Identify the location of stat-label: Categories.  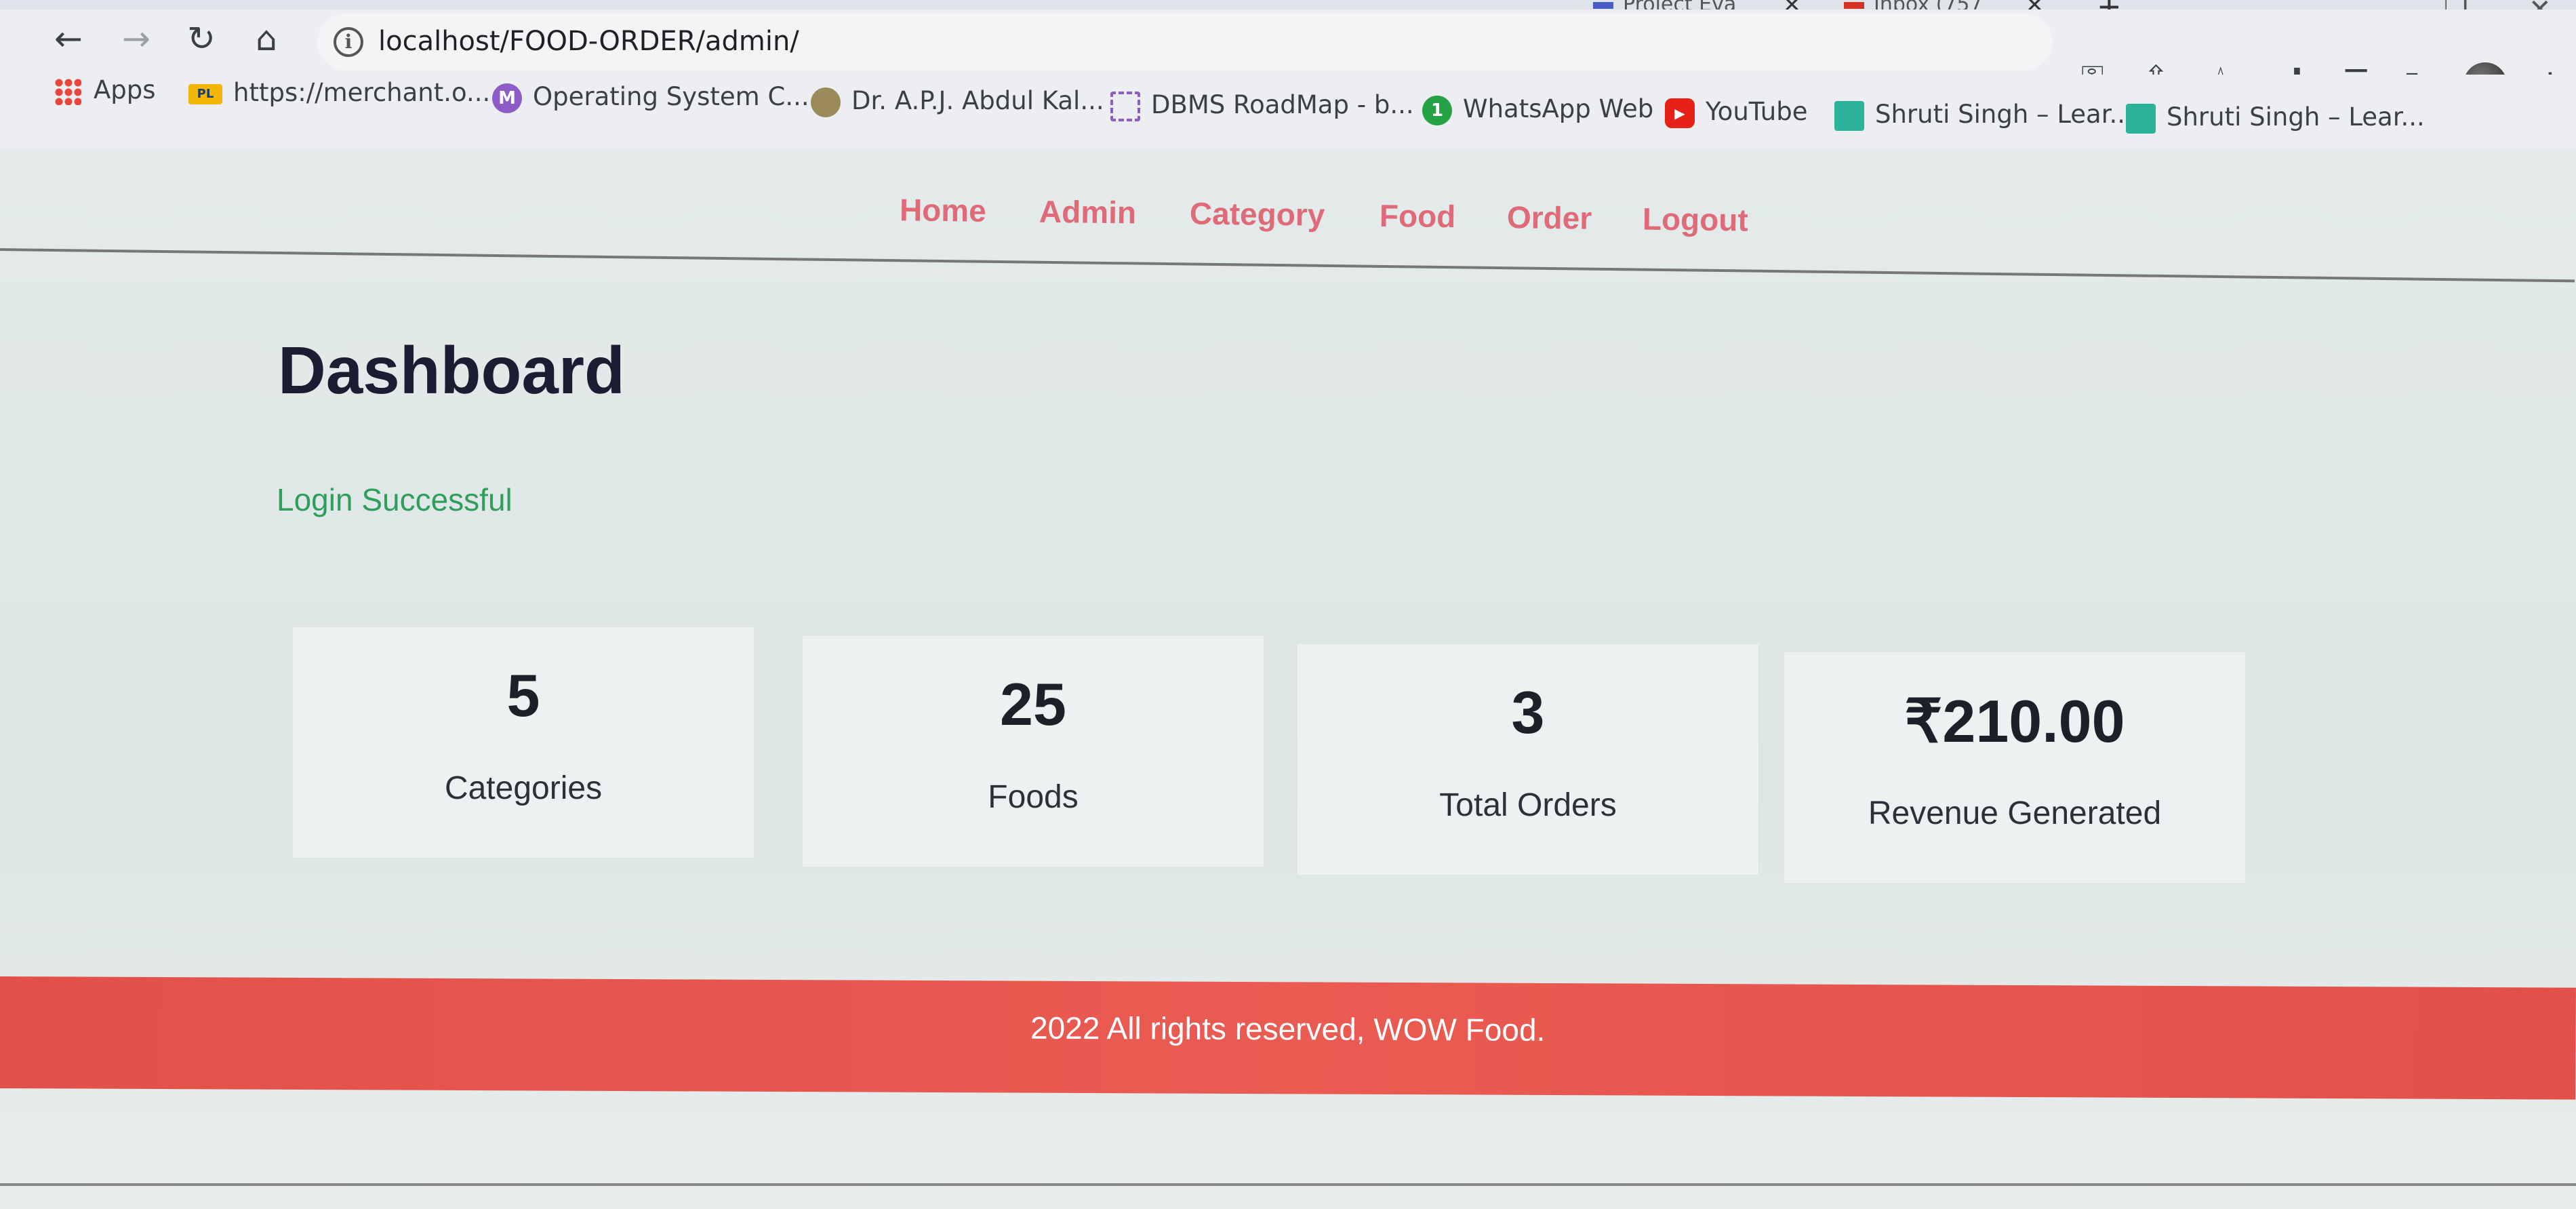
(523, 788).